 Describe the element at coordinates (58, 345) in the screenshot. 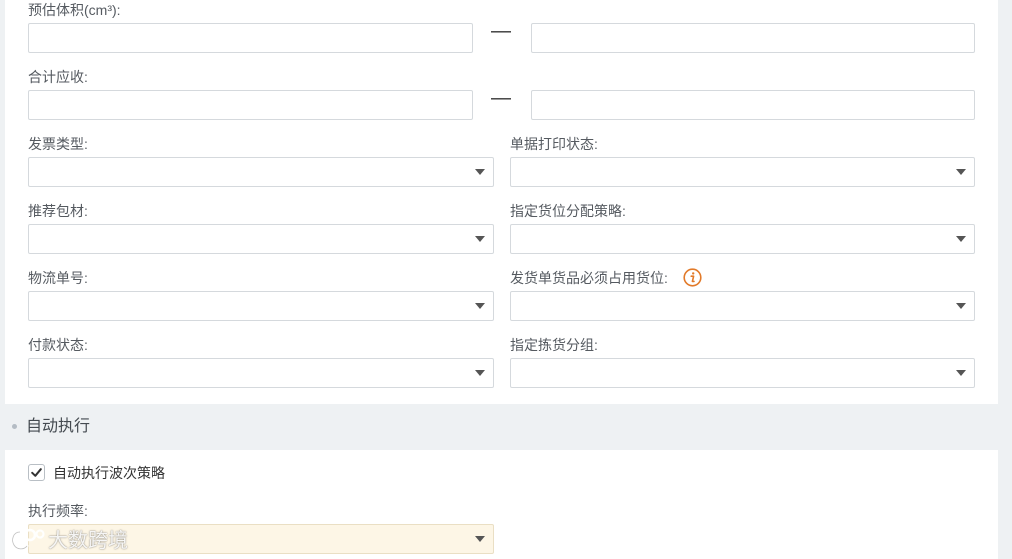

I see `payment-status-label: 付款状态:` at that location.